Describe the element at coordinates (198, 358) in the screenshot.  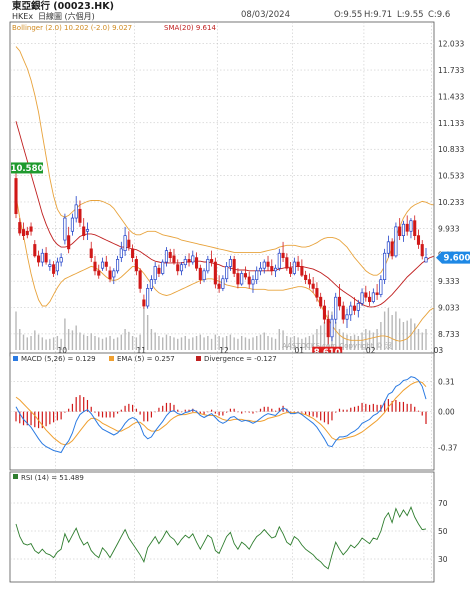
I see `divergence-legend-swatch` at that location.